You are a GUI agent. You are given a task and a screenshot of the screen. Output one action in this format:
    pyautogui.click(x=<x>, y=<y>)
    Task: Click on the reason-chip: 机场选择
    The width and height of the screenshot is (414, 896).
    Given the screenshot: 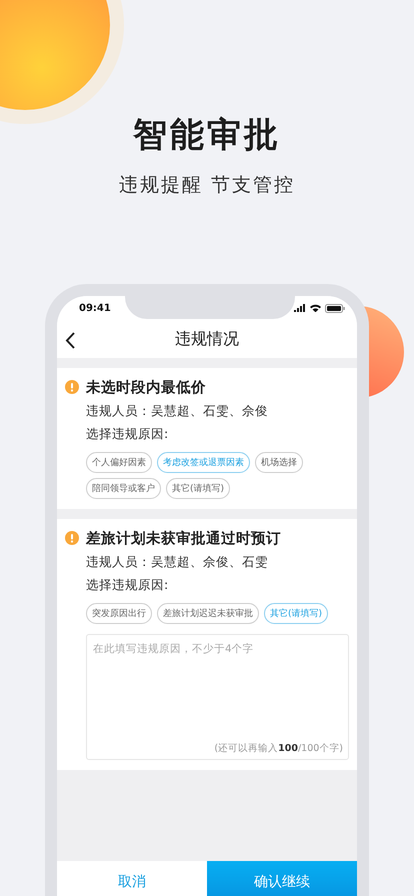 What is the action you would take?
    pyautogui.click(x=279, y=462)
    